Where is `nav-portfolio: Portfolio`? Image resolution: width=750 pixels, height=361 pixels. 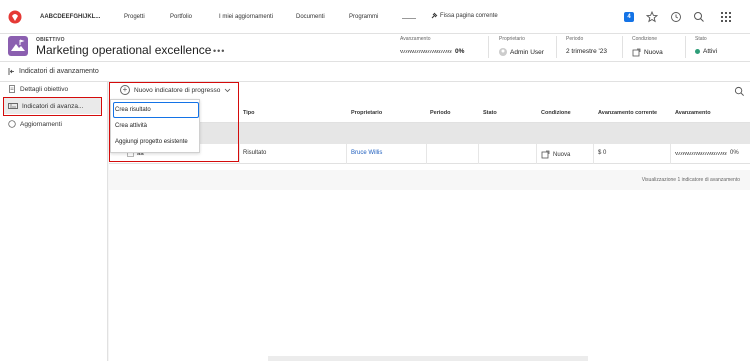 nav-portfolio: Portfolio is located at coordinates (181, 17).